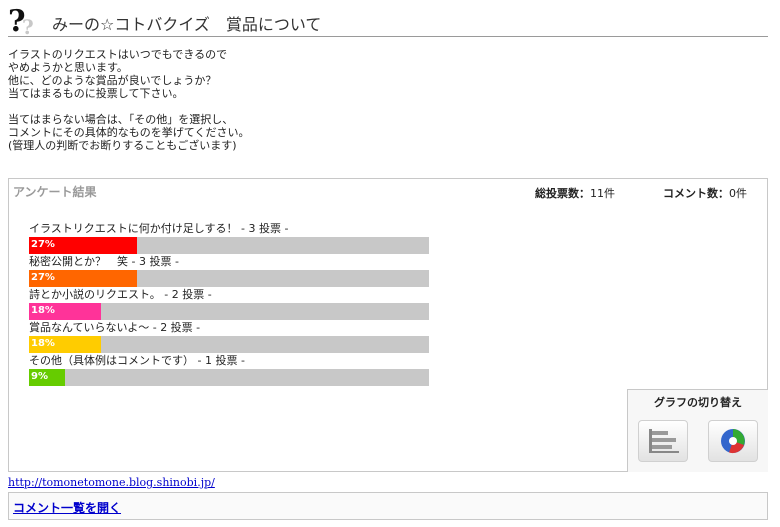  I want to click on open-comment-list-link: コメント一覧を開く, so click(67, 507).